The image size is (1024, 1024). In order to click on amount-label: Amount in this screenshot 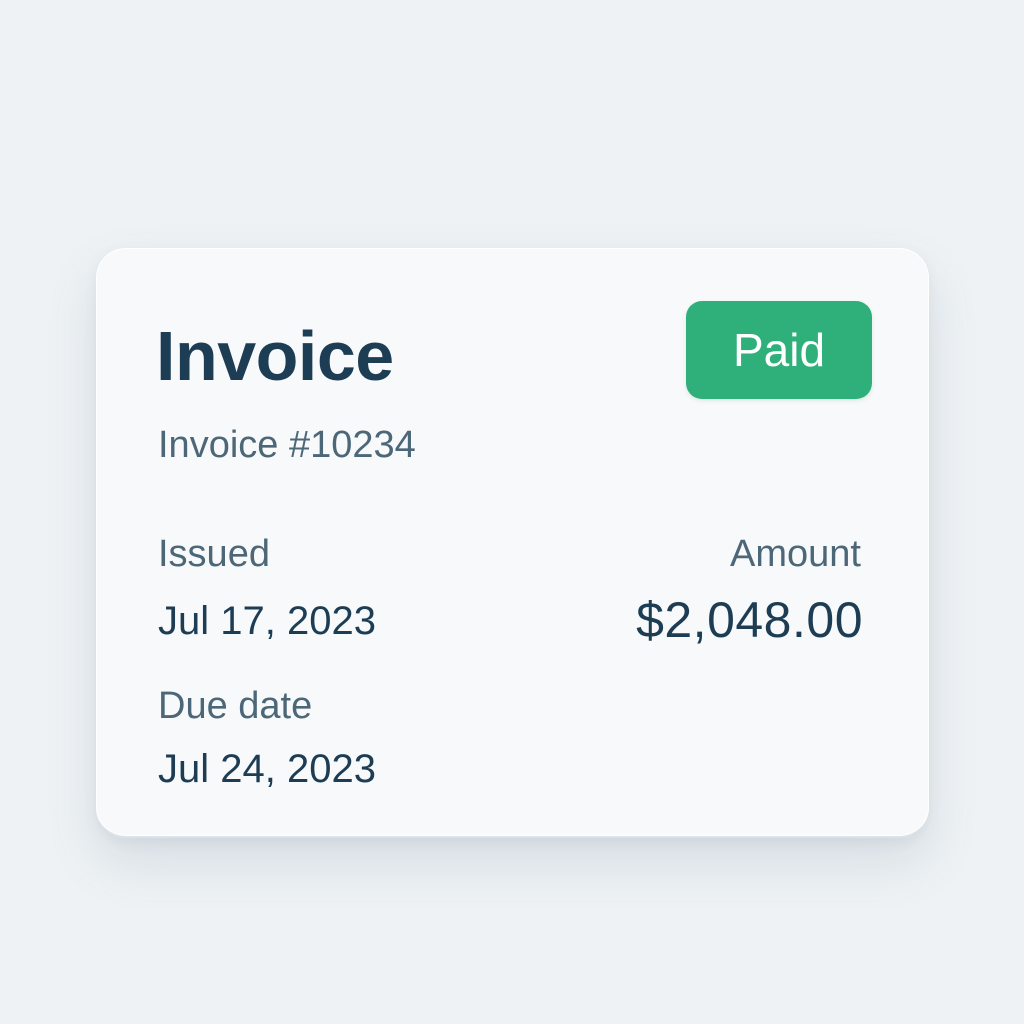, I will do `click(795, 554)`.